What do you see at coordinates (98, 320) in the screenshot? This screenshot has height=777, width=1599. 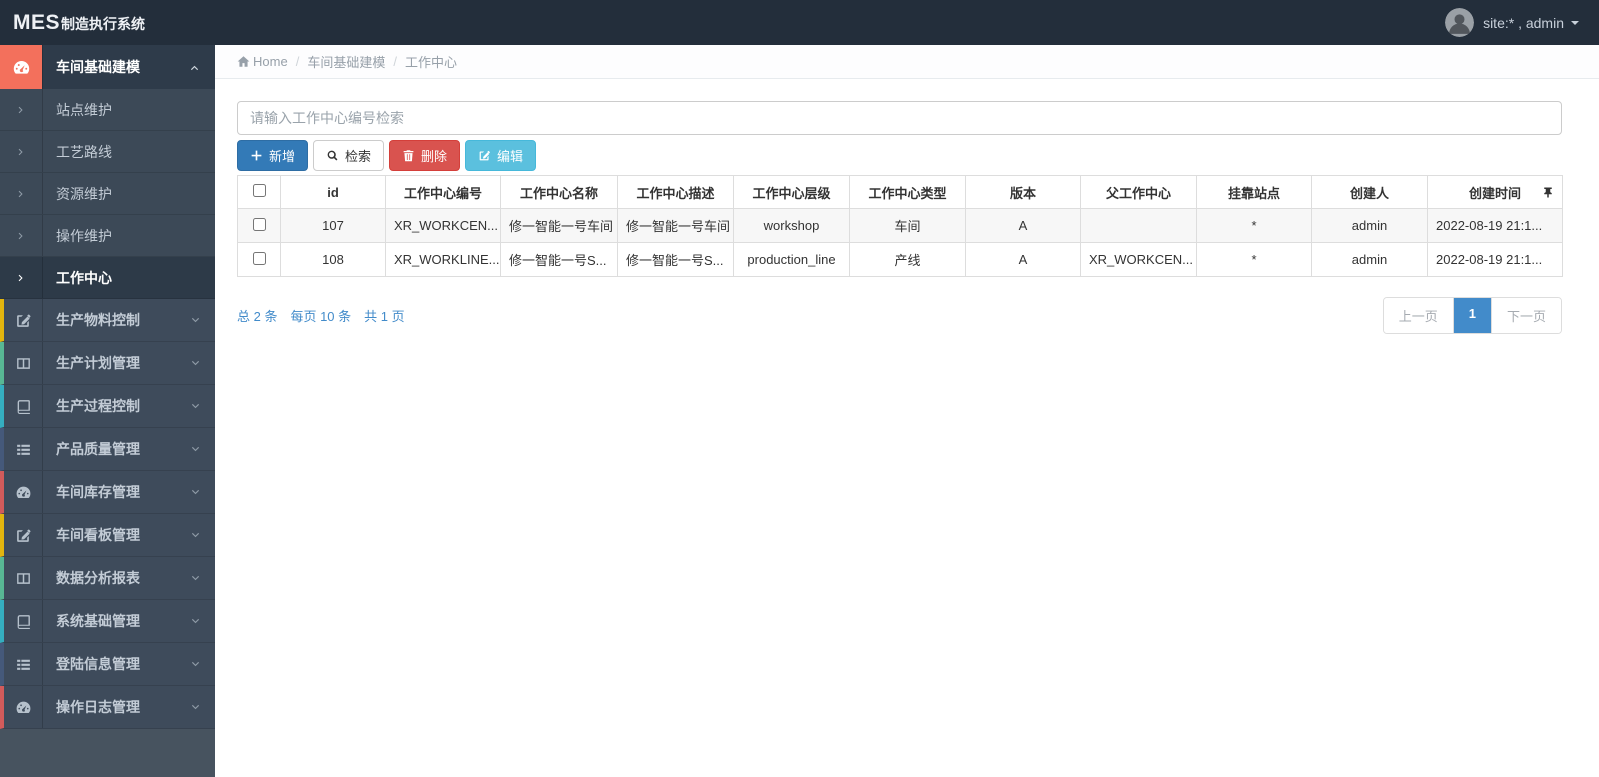 I see `sidebar-section-label: 生产物料控制` at bounding box center [98, 320].